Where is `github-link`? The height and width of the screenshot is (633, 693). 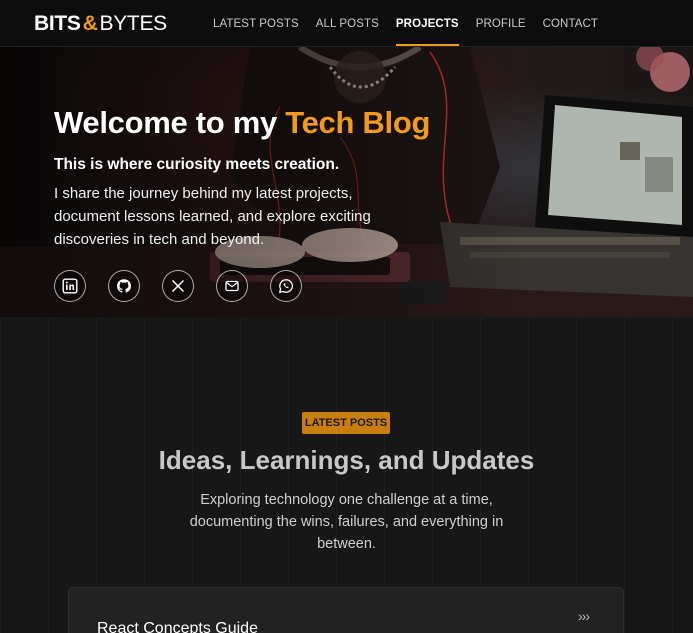 github-link is located at coordinates (124, 286).